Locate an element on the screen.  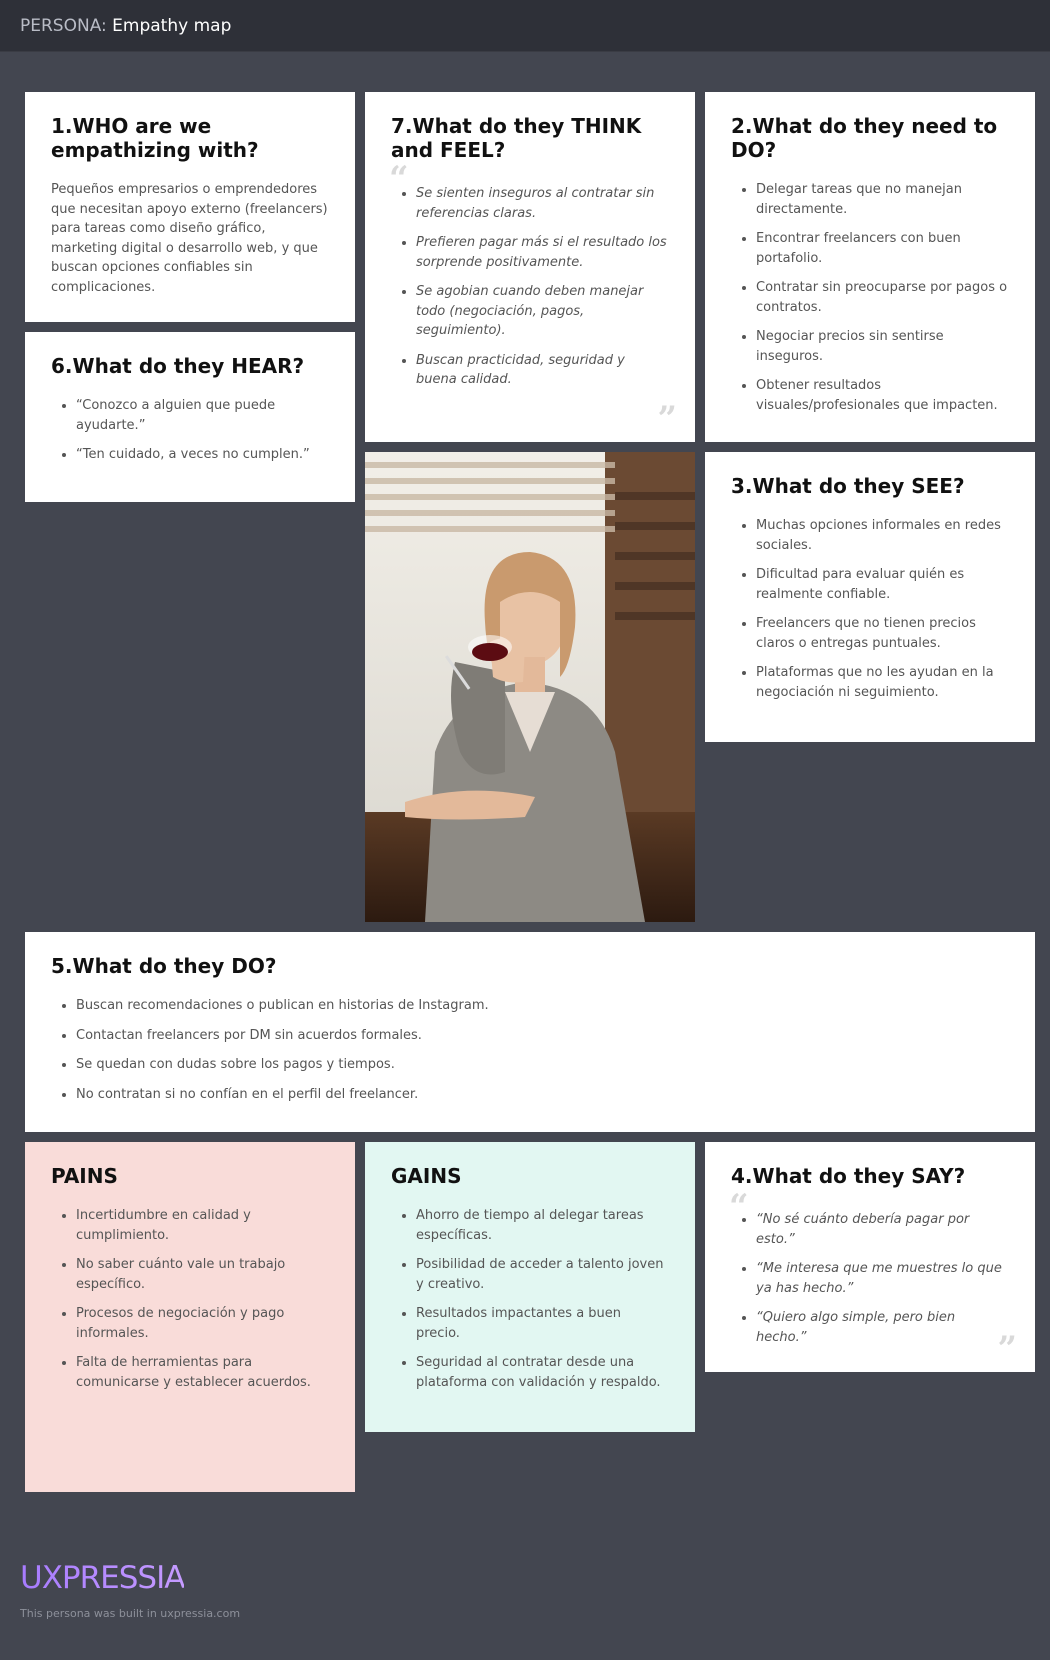
gains-title: GAINS is located at coordinates (426, 1176).